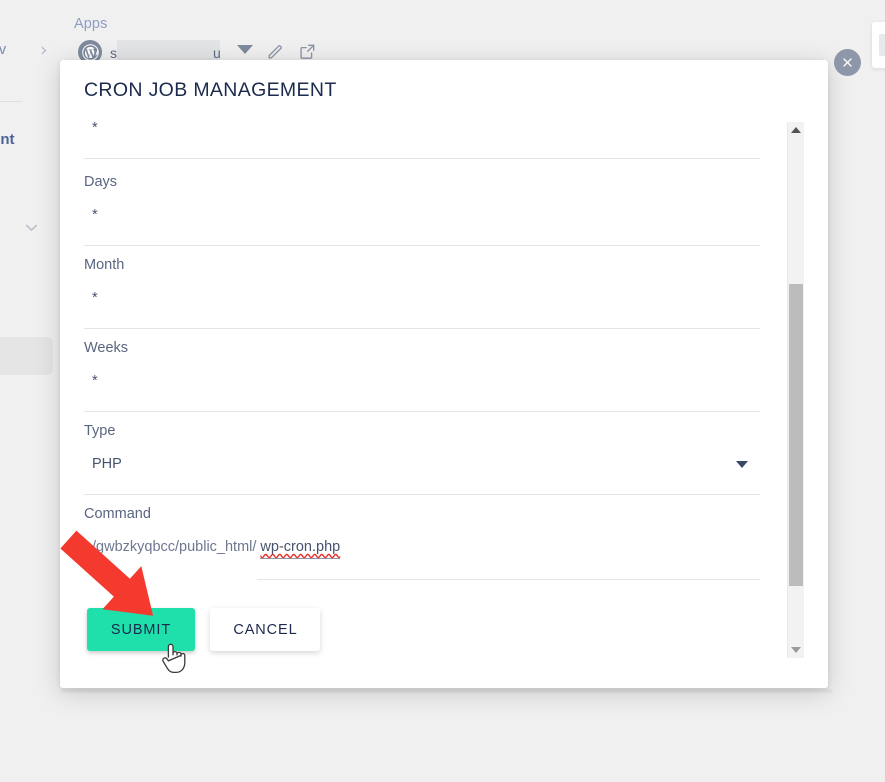 This screenshot has width=885, height=782. I want to click on cron-field-days-label: Days, so click(101, 182).